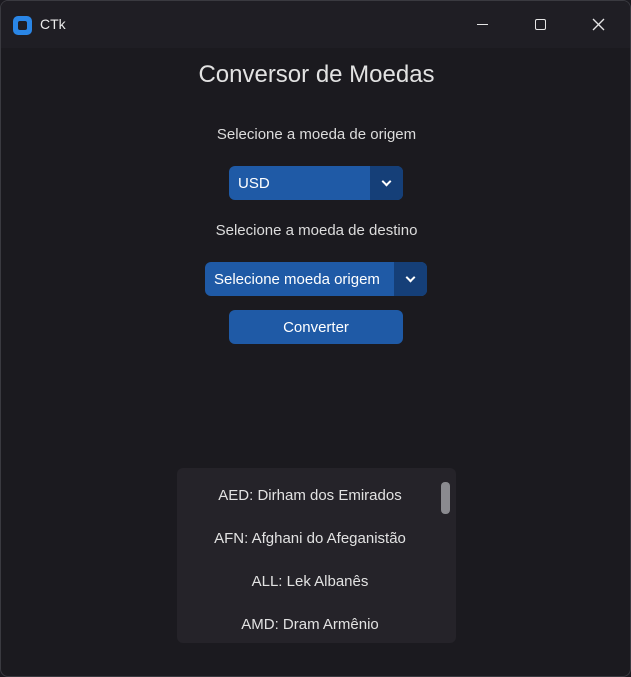 Image resolution: width=631 pixels, height=677 pixels. What do you see at coordinates (316, 327) in the screenshot?
I see `convert-button: Converter` at bounding box center [316, 327].